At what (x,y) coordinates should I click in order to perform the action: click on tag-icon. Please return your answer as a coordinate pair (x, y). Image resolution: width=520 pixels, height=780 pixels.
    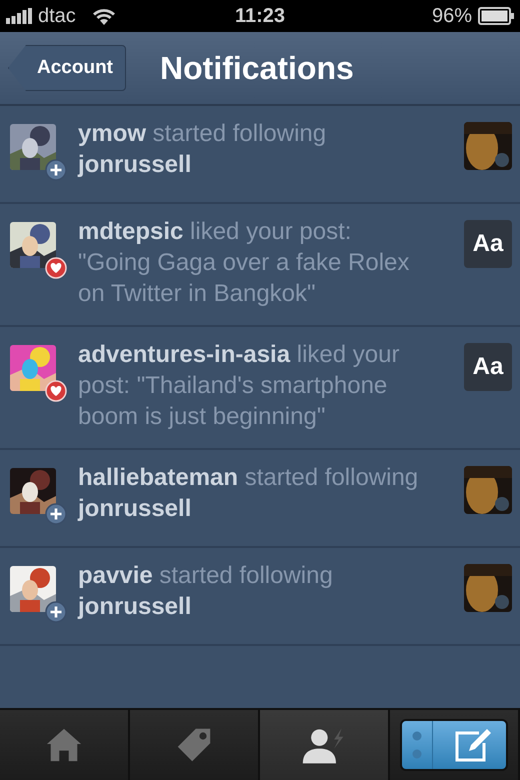
    Looking at the image, I should click on (194, 745).